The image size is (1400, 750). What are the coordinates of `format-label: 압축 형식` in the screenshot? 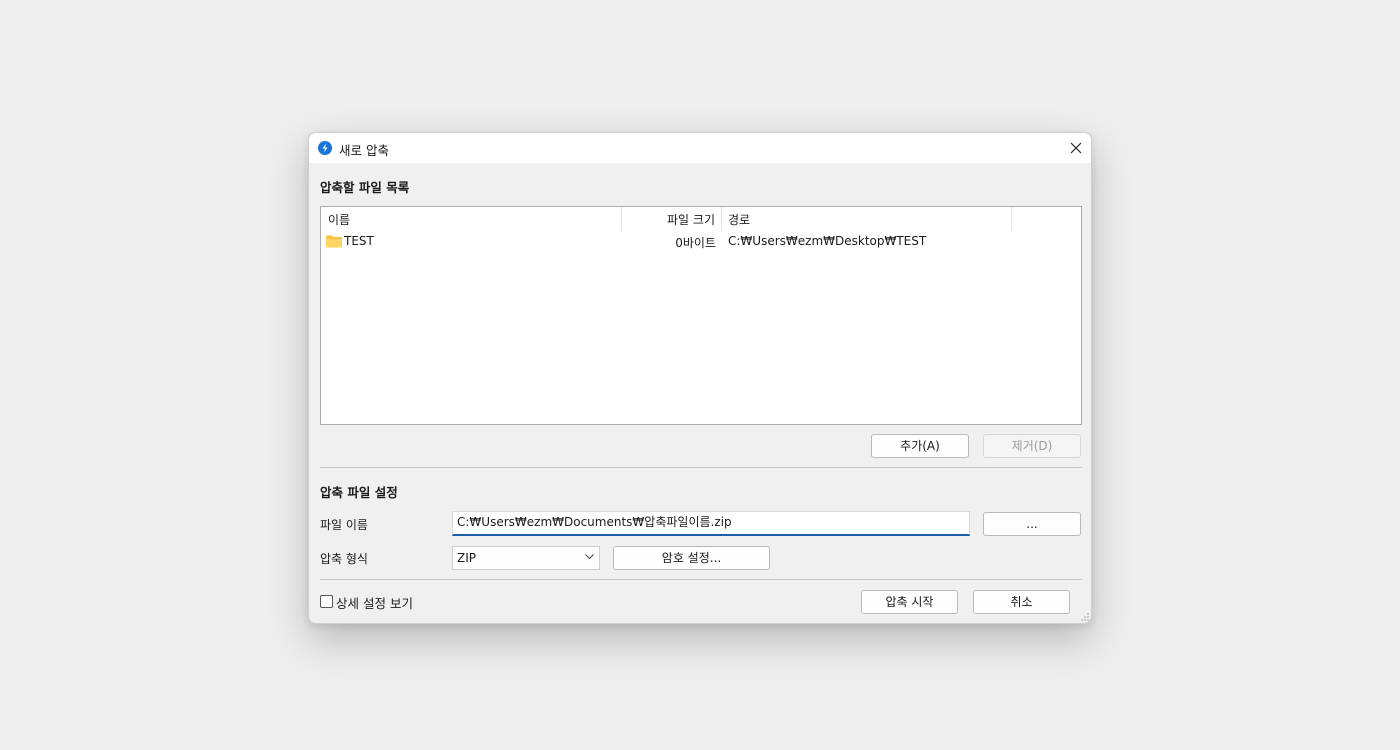 It's located at (344, 559).